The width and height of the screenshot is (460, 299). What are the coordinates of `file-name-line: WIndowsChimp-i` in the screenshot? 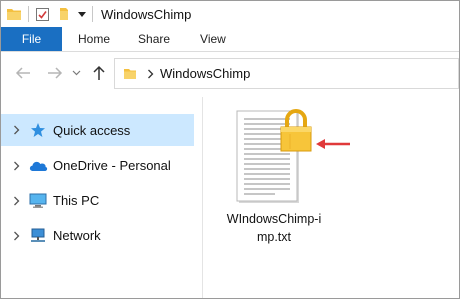 It's located at (274, 219).